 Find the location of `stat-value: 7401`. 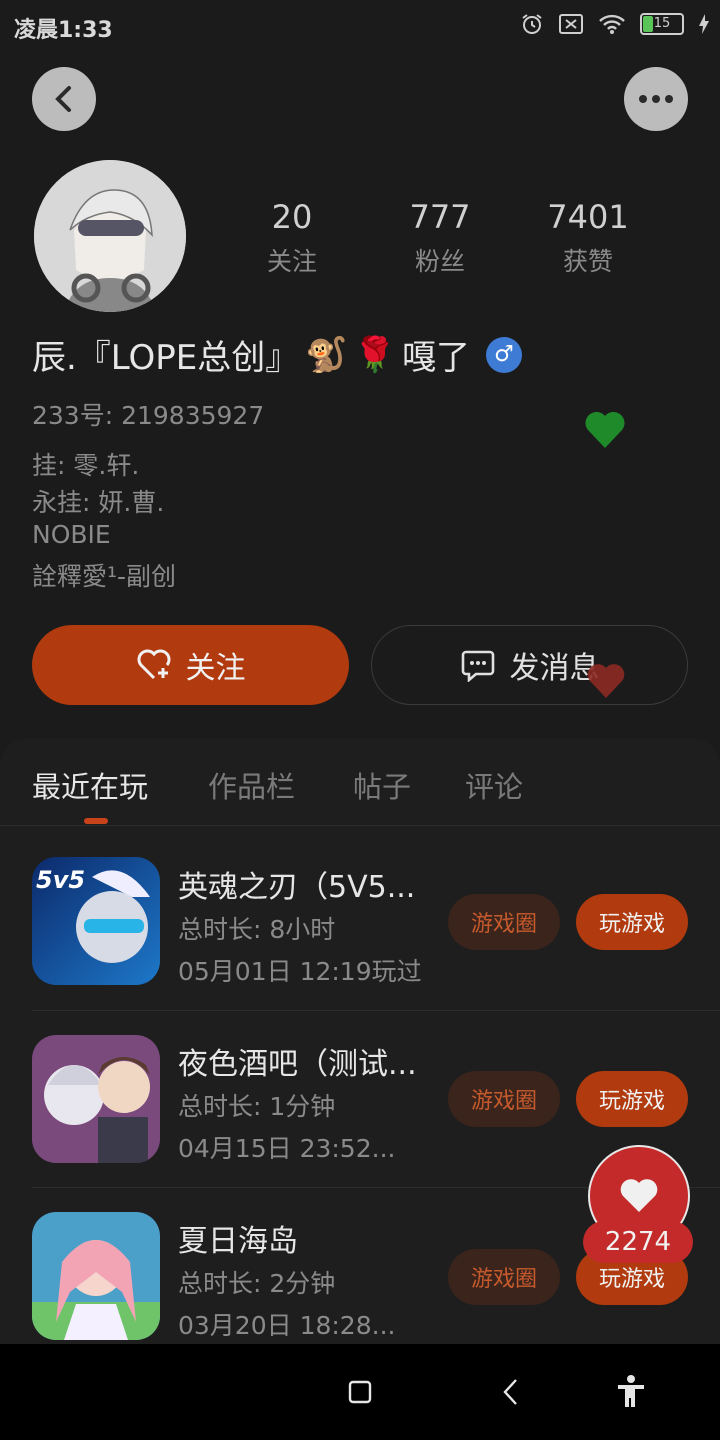

stat-value: 7401 is located at coordinates (588, 217).